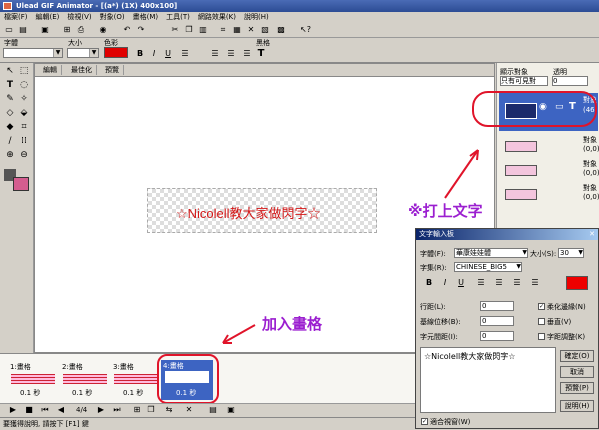 The height and width of the screenshot is (430, 599). Describe the element at coordinates (265, 30) in the screenshot. I see `layout-icon: ▧` at that location.